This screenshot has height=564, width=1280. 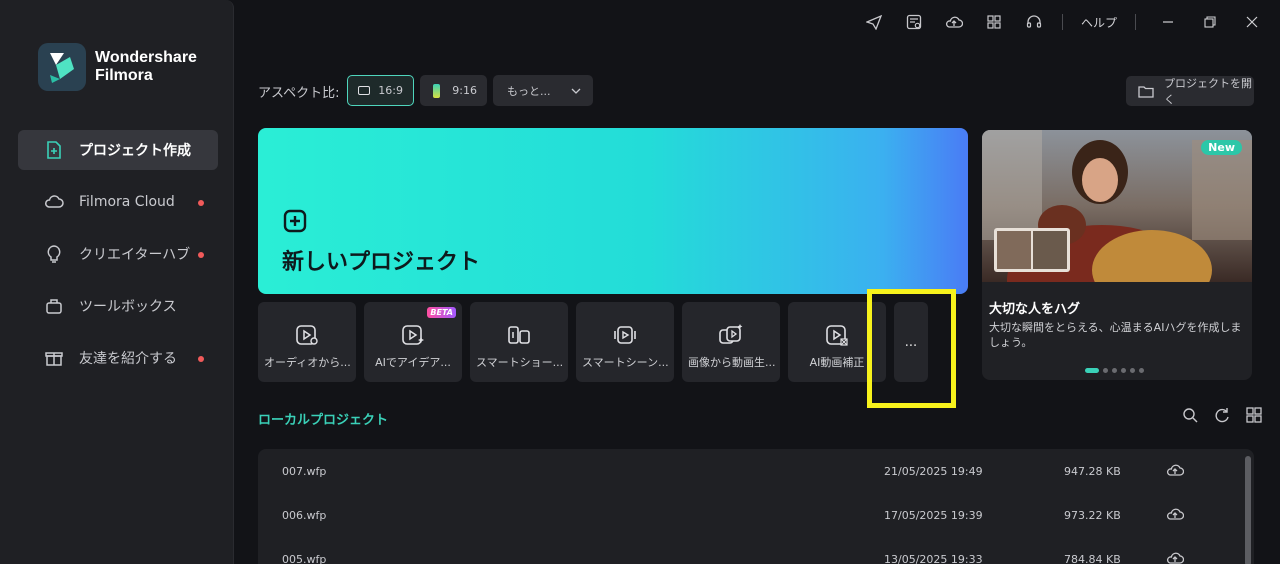 I want to click on carousel-dots, so click(x=1116, y=370).